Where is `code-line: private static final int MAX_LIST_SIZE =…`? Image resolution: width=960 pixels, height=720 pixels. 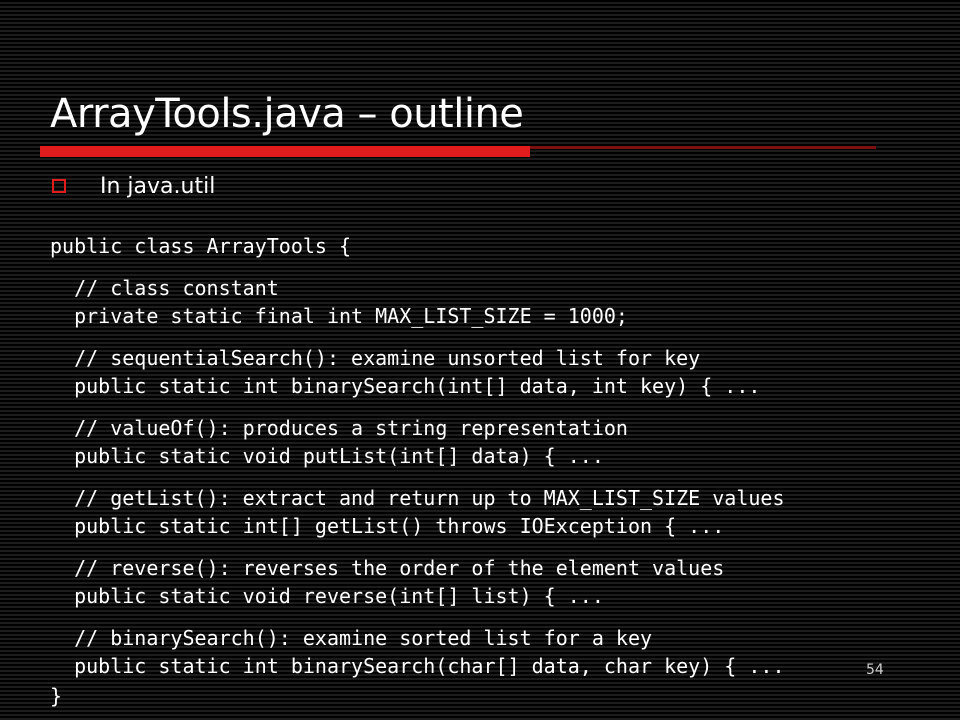 code-line: private static final int MAX_LIST_SIZE =… is located at coordinates (339, 316).